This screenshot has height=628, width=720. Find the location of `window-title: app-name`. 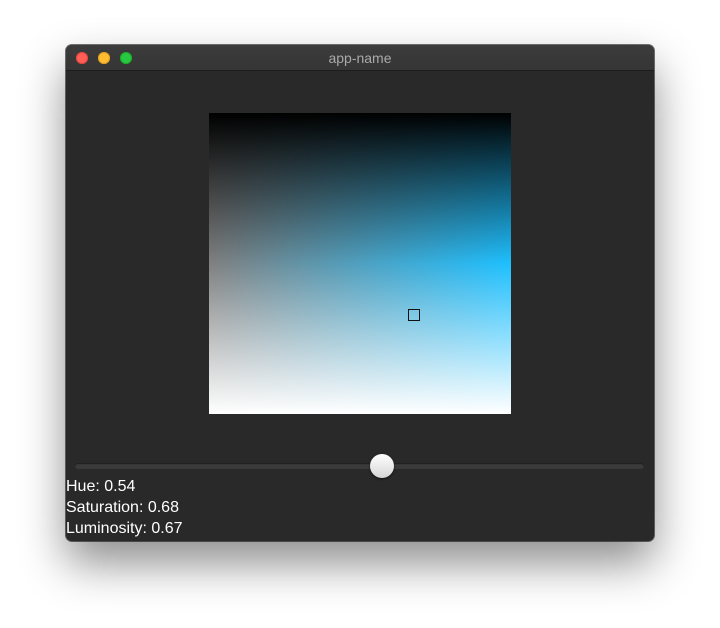

window-title: app-name is located at coordinates (360, 58).